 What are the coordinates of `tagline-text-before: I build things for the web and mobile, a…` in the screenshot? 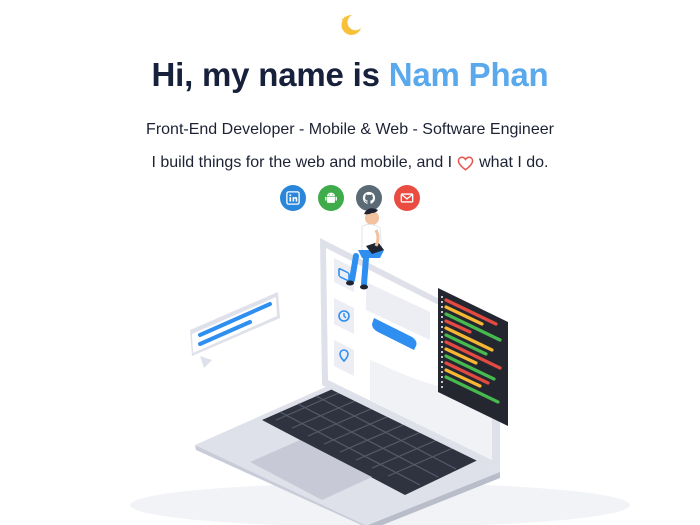 It's located at (302, 162).